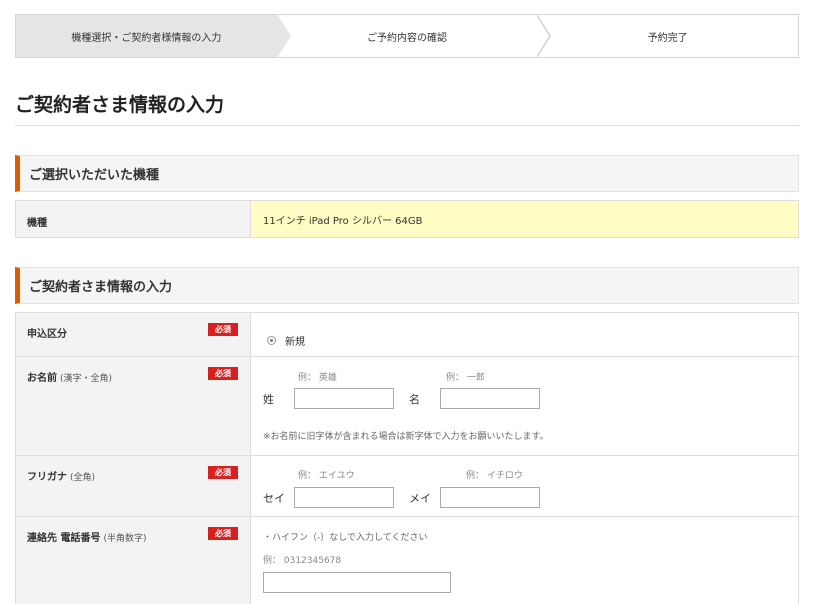  I want to click on progress-stepper: 機種選択・ご契約者様情報の入力 ご予約内容の確認 予約完了, so click(407, 36).